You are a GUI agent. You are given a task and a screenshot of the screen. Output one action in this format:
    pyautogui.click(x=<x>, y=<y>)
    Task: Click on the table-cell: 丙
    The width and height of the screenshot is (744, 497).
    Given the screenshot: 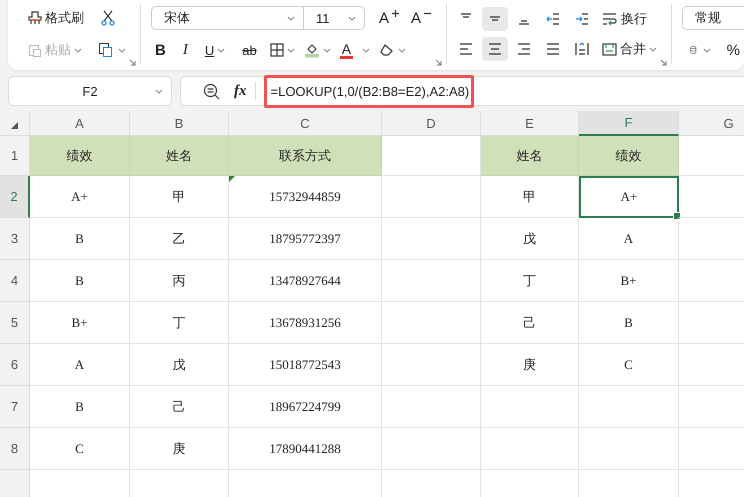 What is the action you would take?
    pyautogui.click(x=179, y=281)
    